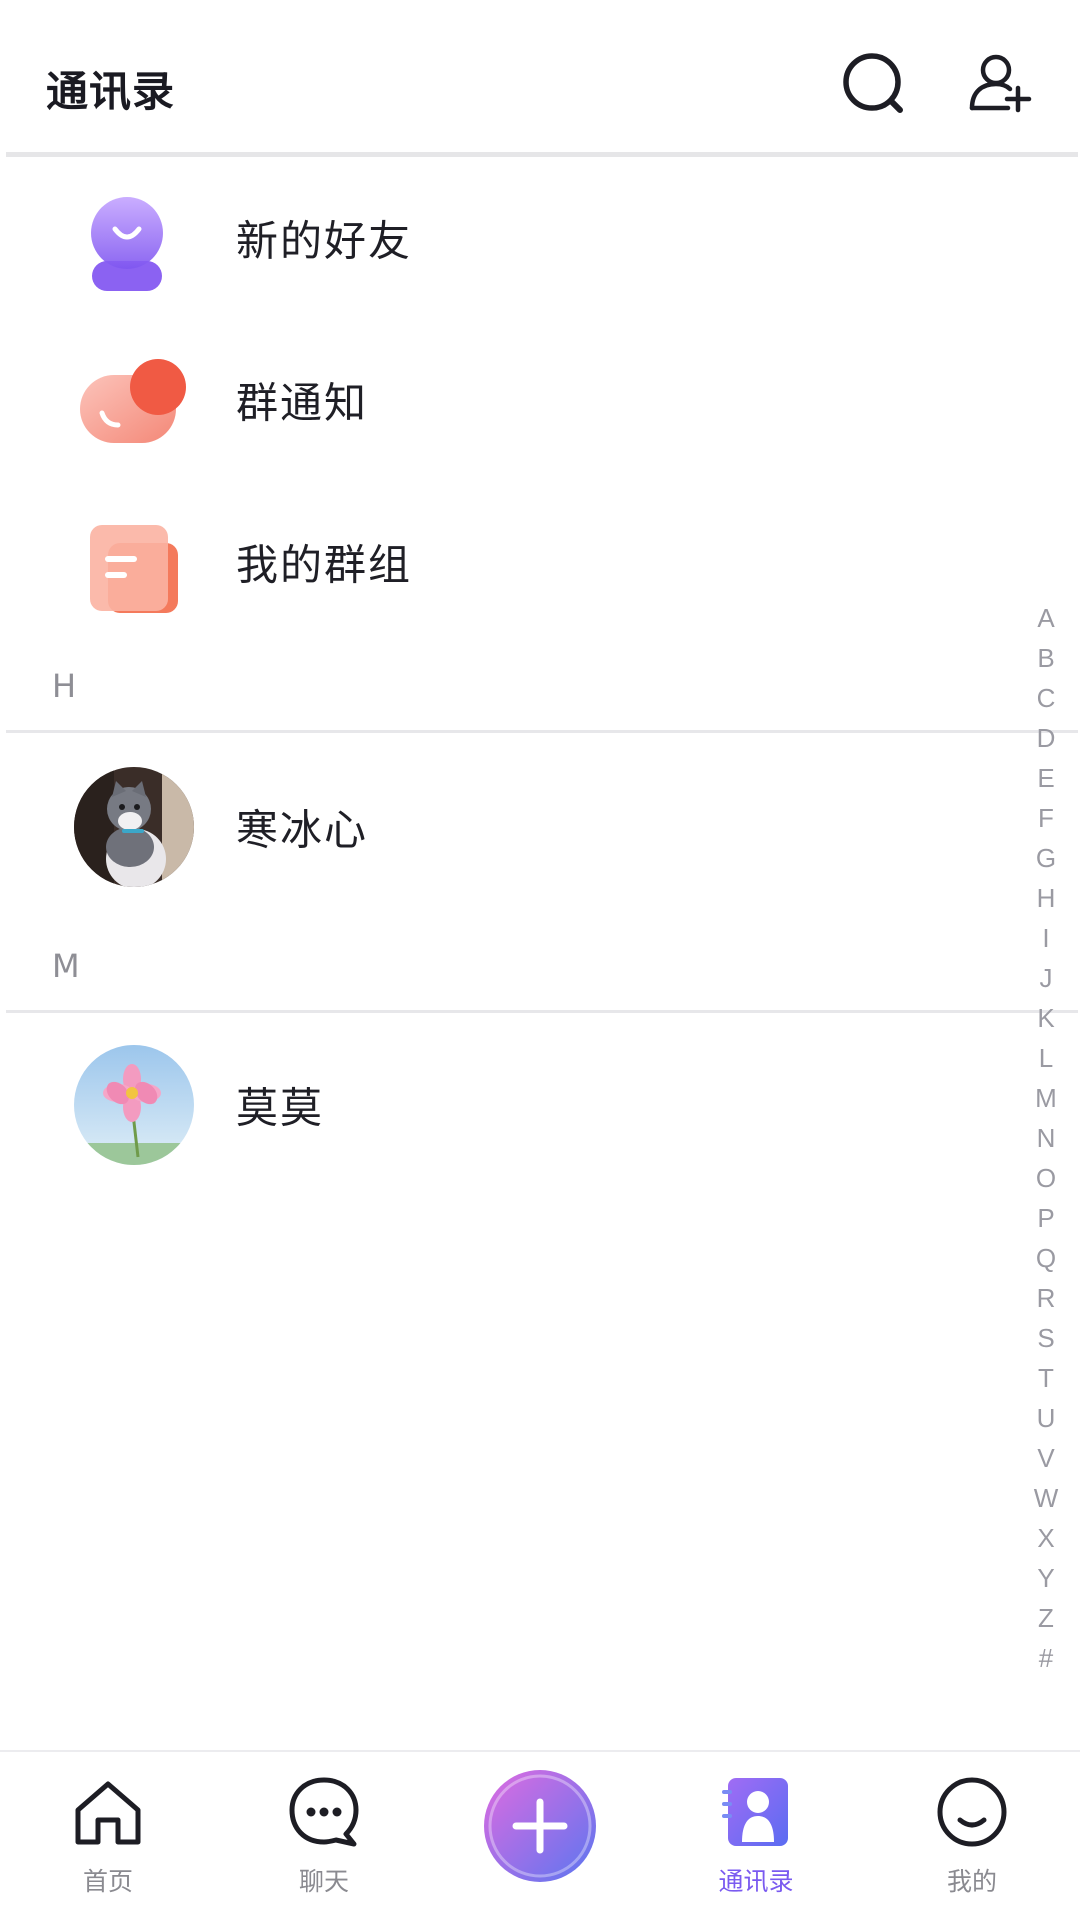 Image resolution: width=1080 pixels, height=1922 pixels. I want to click on header-divider, so click(542, 154).